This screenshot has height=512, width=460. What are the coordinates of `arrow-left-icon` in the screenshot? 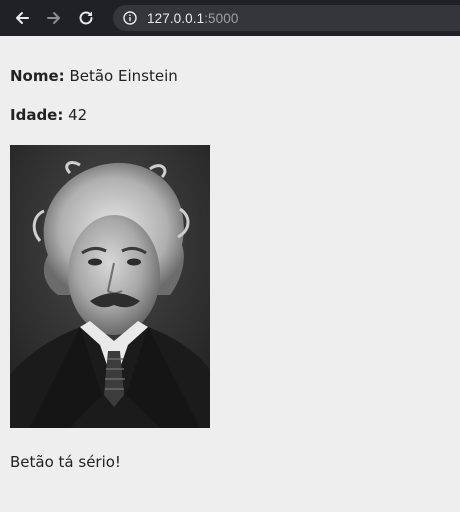 It's located at (22, 18).